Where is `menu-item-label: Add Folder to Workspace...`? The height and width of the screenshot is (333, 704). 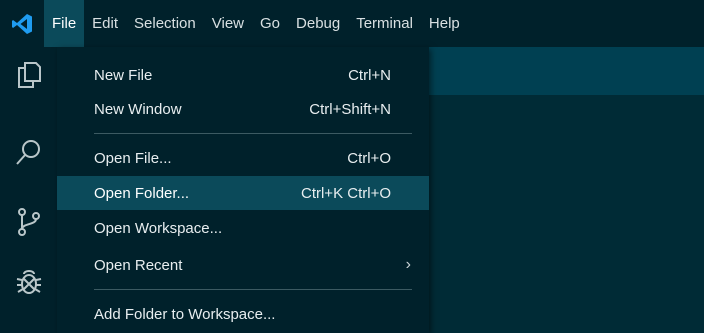
menu-item-label: Add Folder to Workspace... is located at coordinates (185, 314).